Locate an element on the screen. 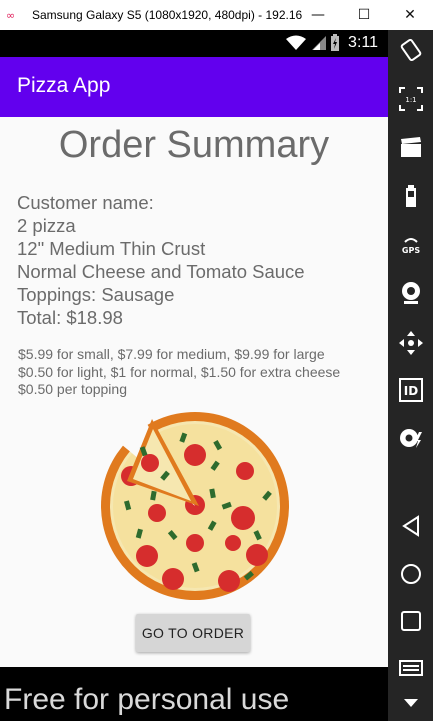 This screenshot has height=721, width=433. scale-icon: 1:1 is located at coordinates (410, 99).